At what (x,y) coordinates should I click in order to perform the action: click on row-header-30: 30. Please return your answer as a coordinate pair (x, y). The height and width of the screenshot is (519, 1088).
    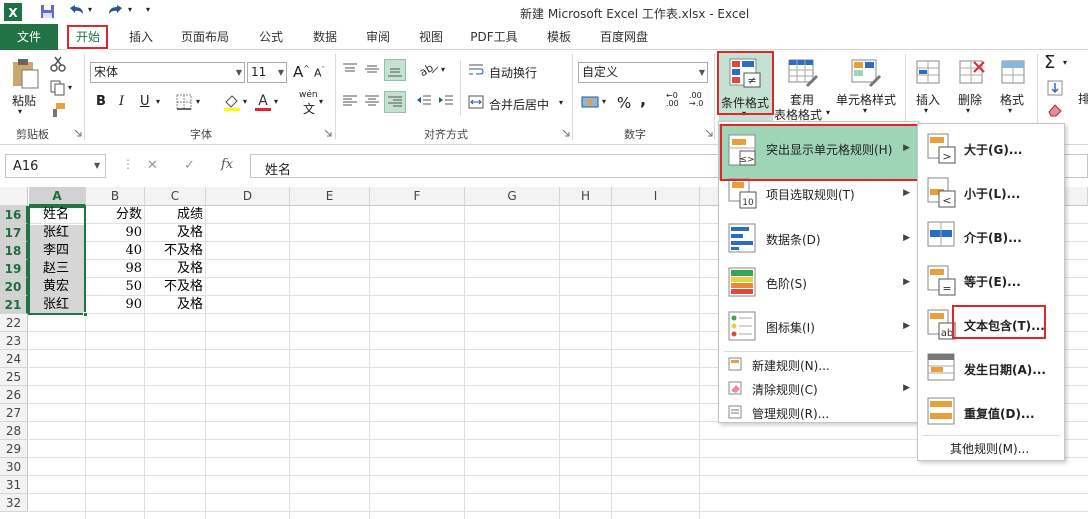
    Looking at the image, I should click on (14, 467).